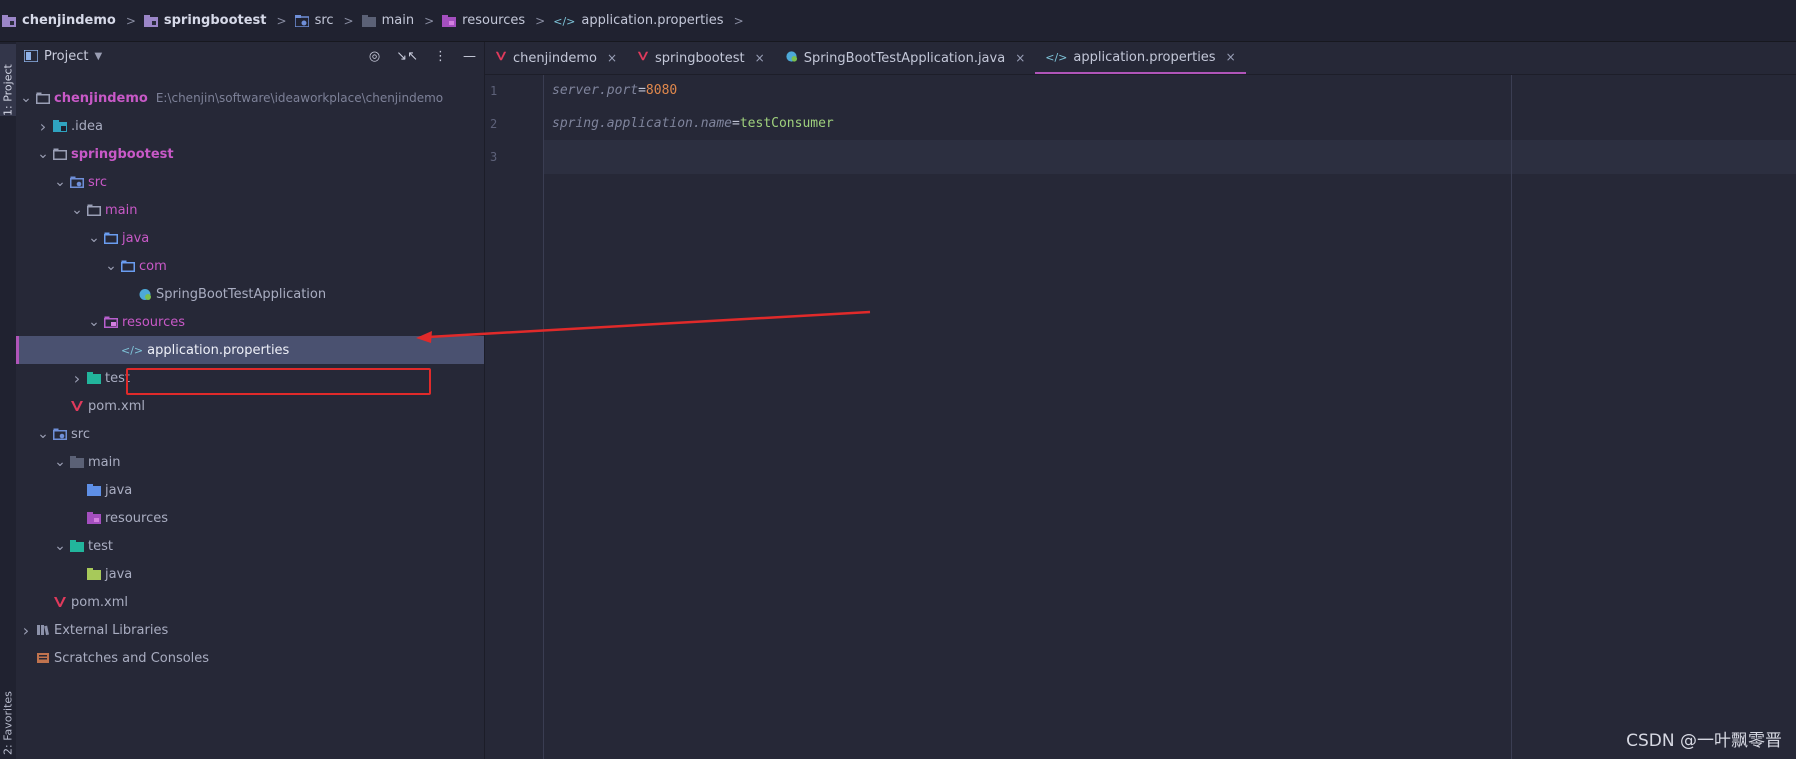  Describe the element at coordinates (43, 630) in the screenshot. I see `external-libraries-icon` at that location.